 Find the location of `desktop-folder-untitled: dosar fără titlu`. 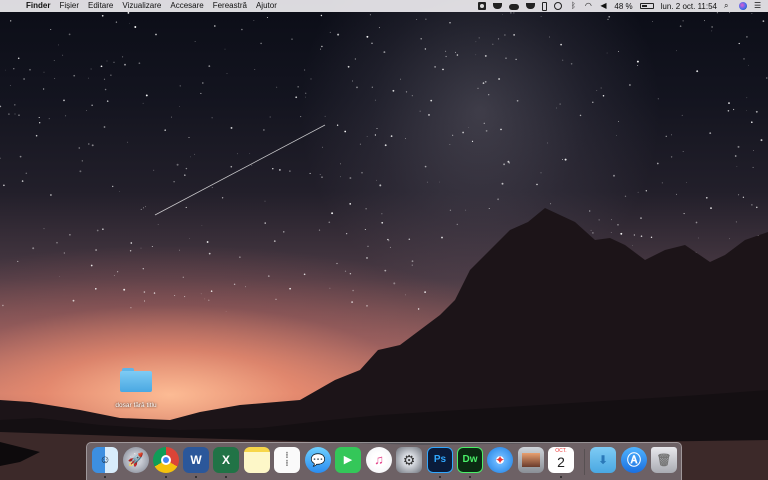

desktop-folder-untitled: dosar fără titlu is located at coordinates (136, 388).